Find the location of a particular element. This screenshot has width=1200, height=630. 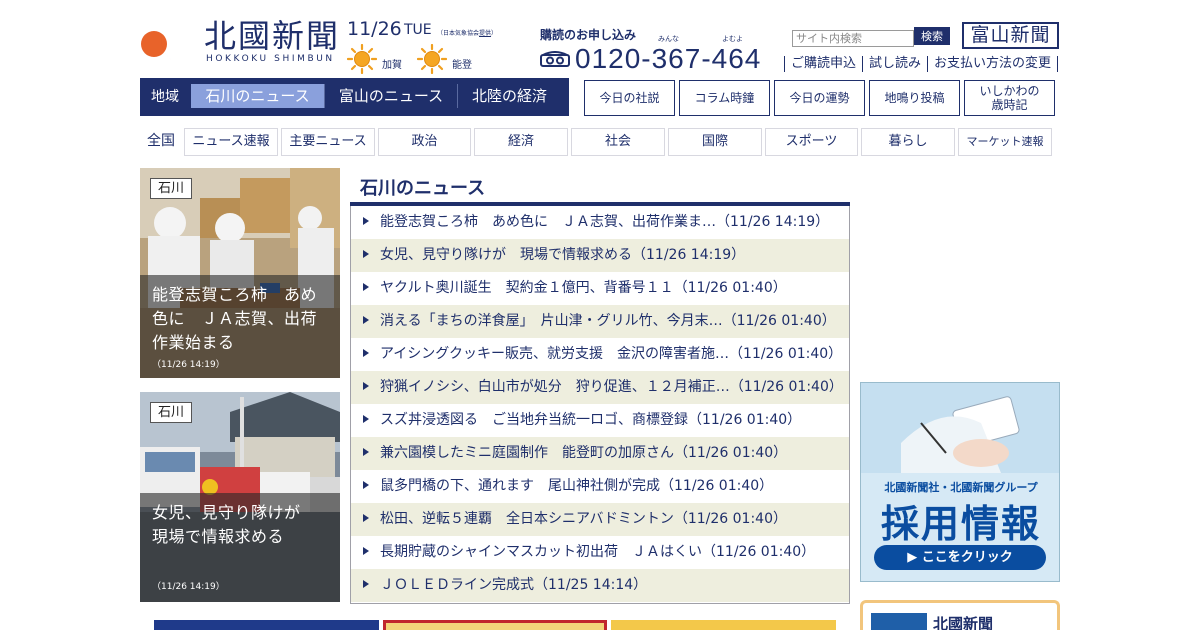

news-list-item: ヤクルト奥川誕生 契約金１億円、背番号１１（11/26 01:40） is located at coordinates (600, 288).